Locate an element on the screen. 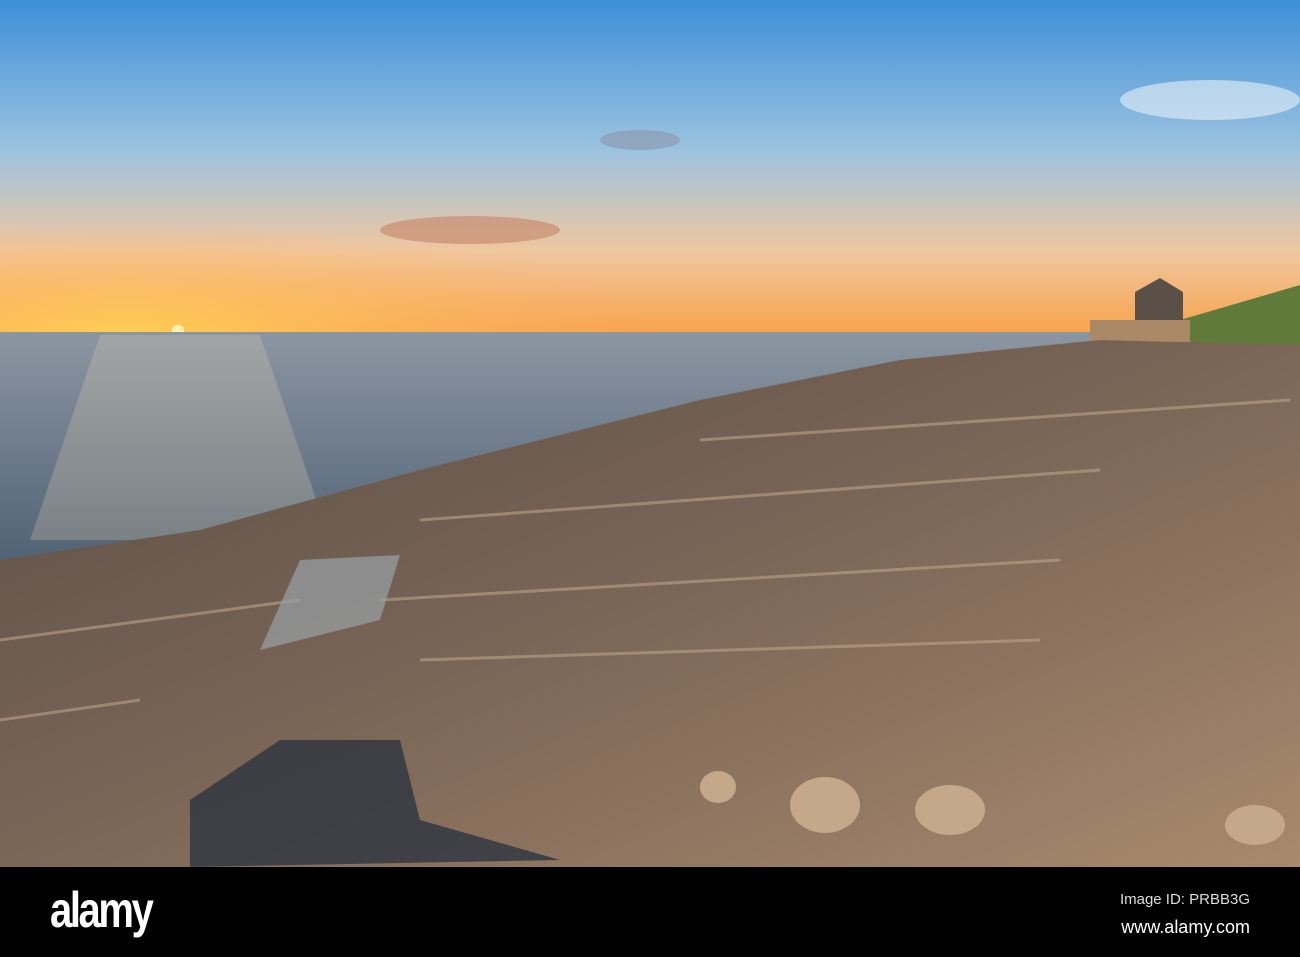 The image size is (1300, 957). site-url: www.alamy.com is located at coordinates (1185, 927).